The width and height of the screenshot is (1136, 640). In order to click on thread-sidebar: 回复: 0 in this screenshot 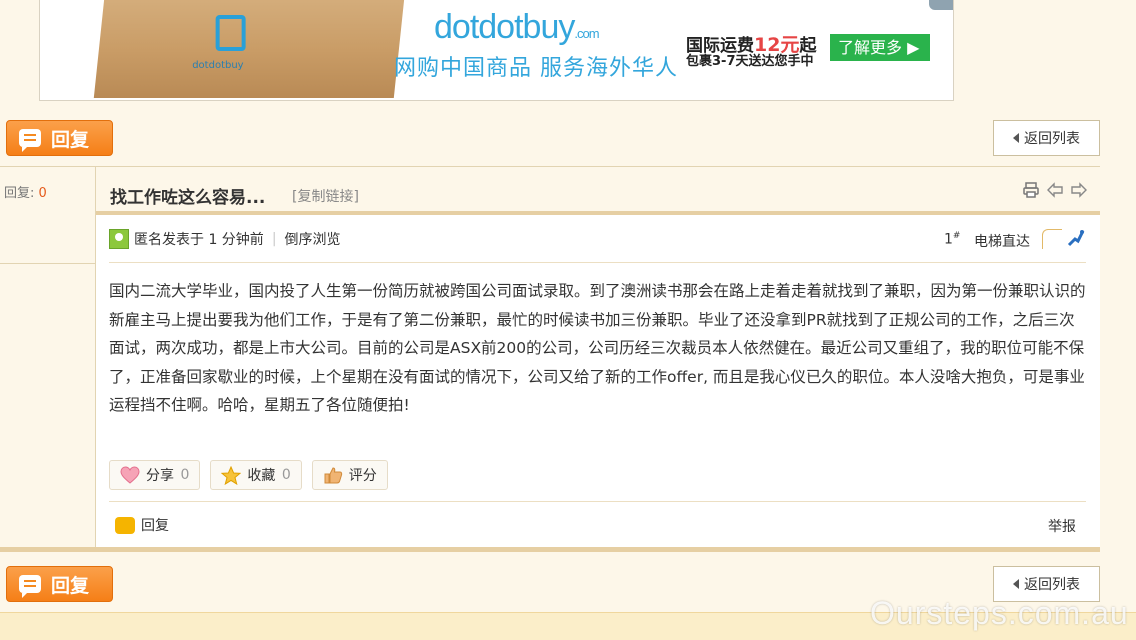, I will do `click(48, 359)`.